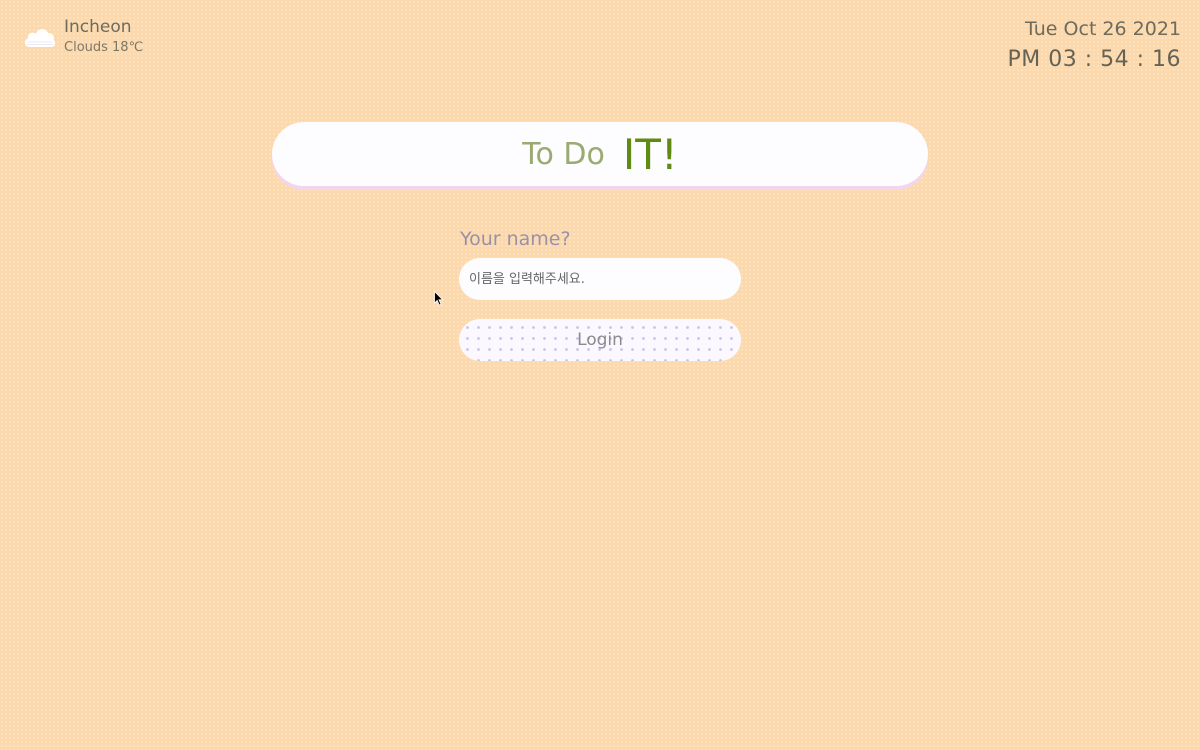  Describe the element at coordinates (600, 340) in the screenshot. I see `login-button: Login` at that location.